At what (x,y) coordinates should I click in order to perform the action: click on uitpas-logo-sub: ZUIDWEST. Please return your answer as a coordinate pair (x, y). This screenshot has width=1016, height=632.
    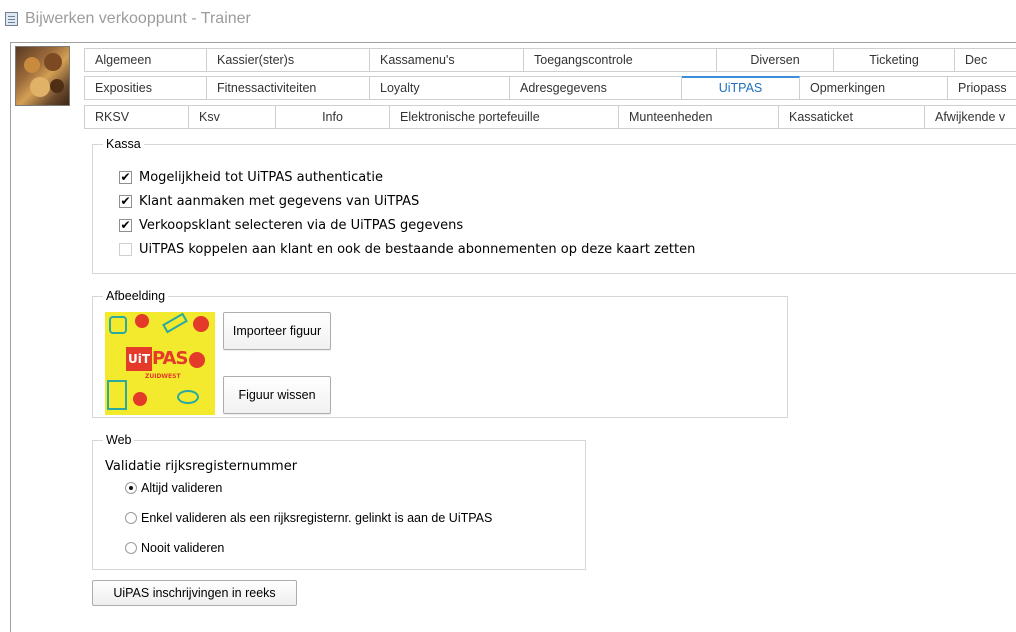
    Looking at the image, I should click on (163, 376).